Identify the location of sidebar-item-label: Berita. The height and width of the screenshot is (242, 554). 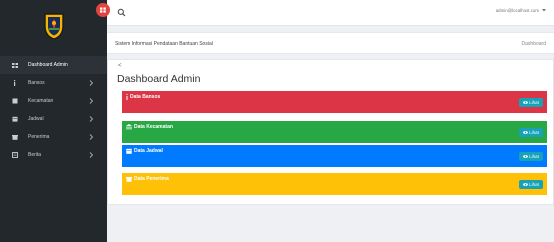
(35, 155).